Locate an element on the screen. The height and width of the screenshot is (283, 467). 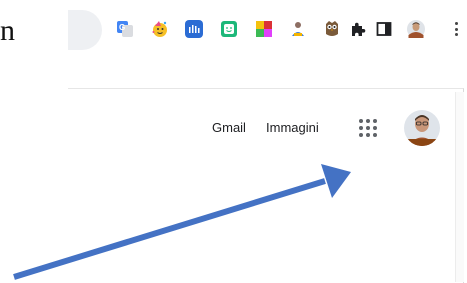
translate-extension-icon: G is located at coordinates (125, 29).